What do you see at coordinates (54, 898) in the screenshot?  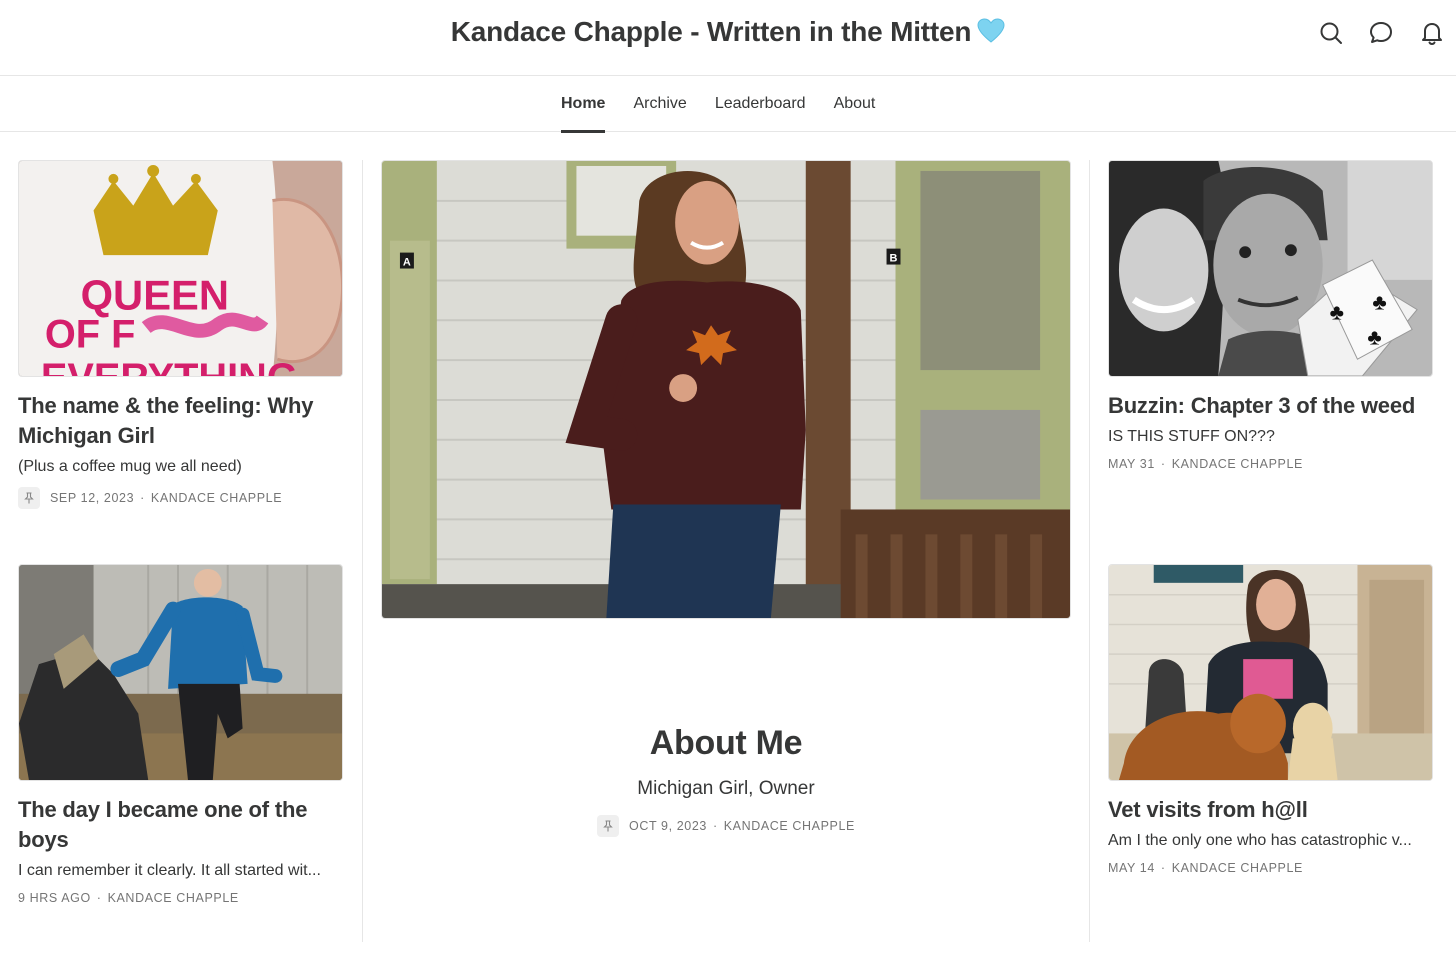 I see `post-date: 9 HRS AGO` at bounding box center [54, 898].